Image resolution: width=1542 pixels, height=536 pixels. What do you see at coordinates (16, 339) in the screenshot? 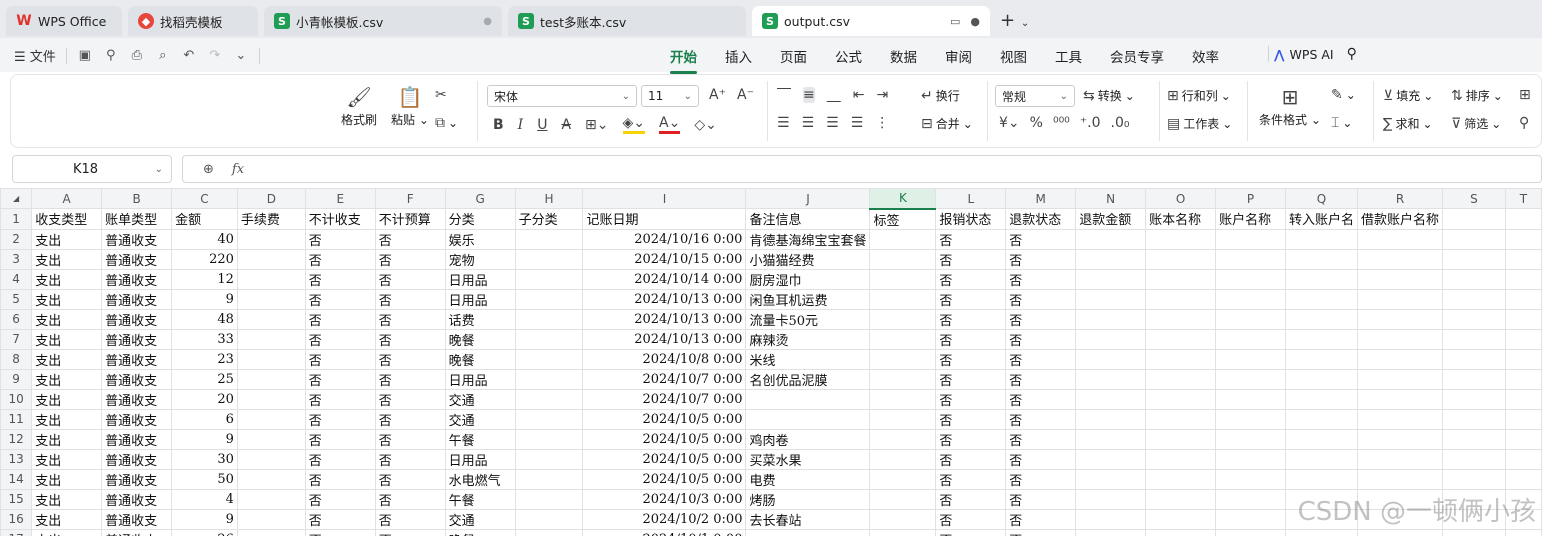
I see `row-header: 7` at bounding box center [16, 339].